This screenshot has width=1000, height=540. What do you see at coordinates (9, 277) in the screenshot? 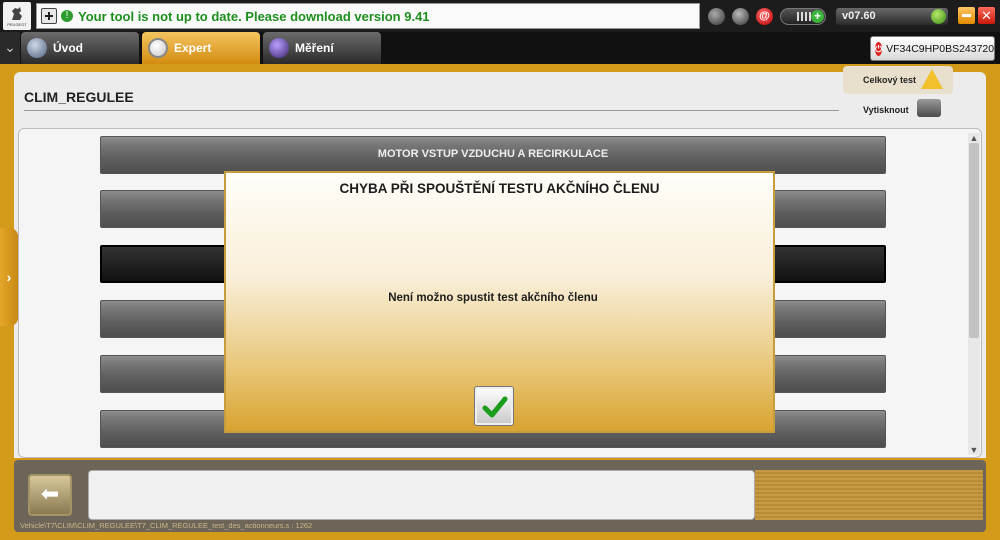
I see `side-panel-toggle: ›` at bounding box center [9, 277].